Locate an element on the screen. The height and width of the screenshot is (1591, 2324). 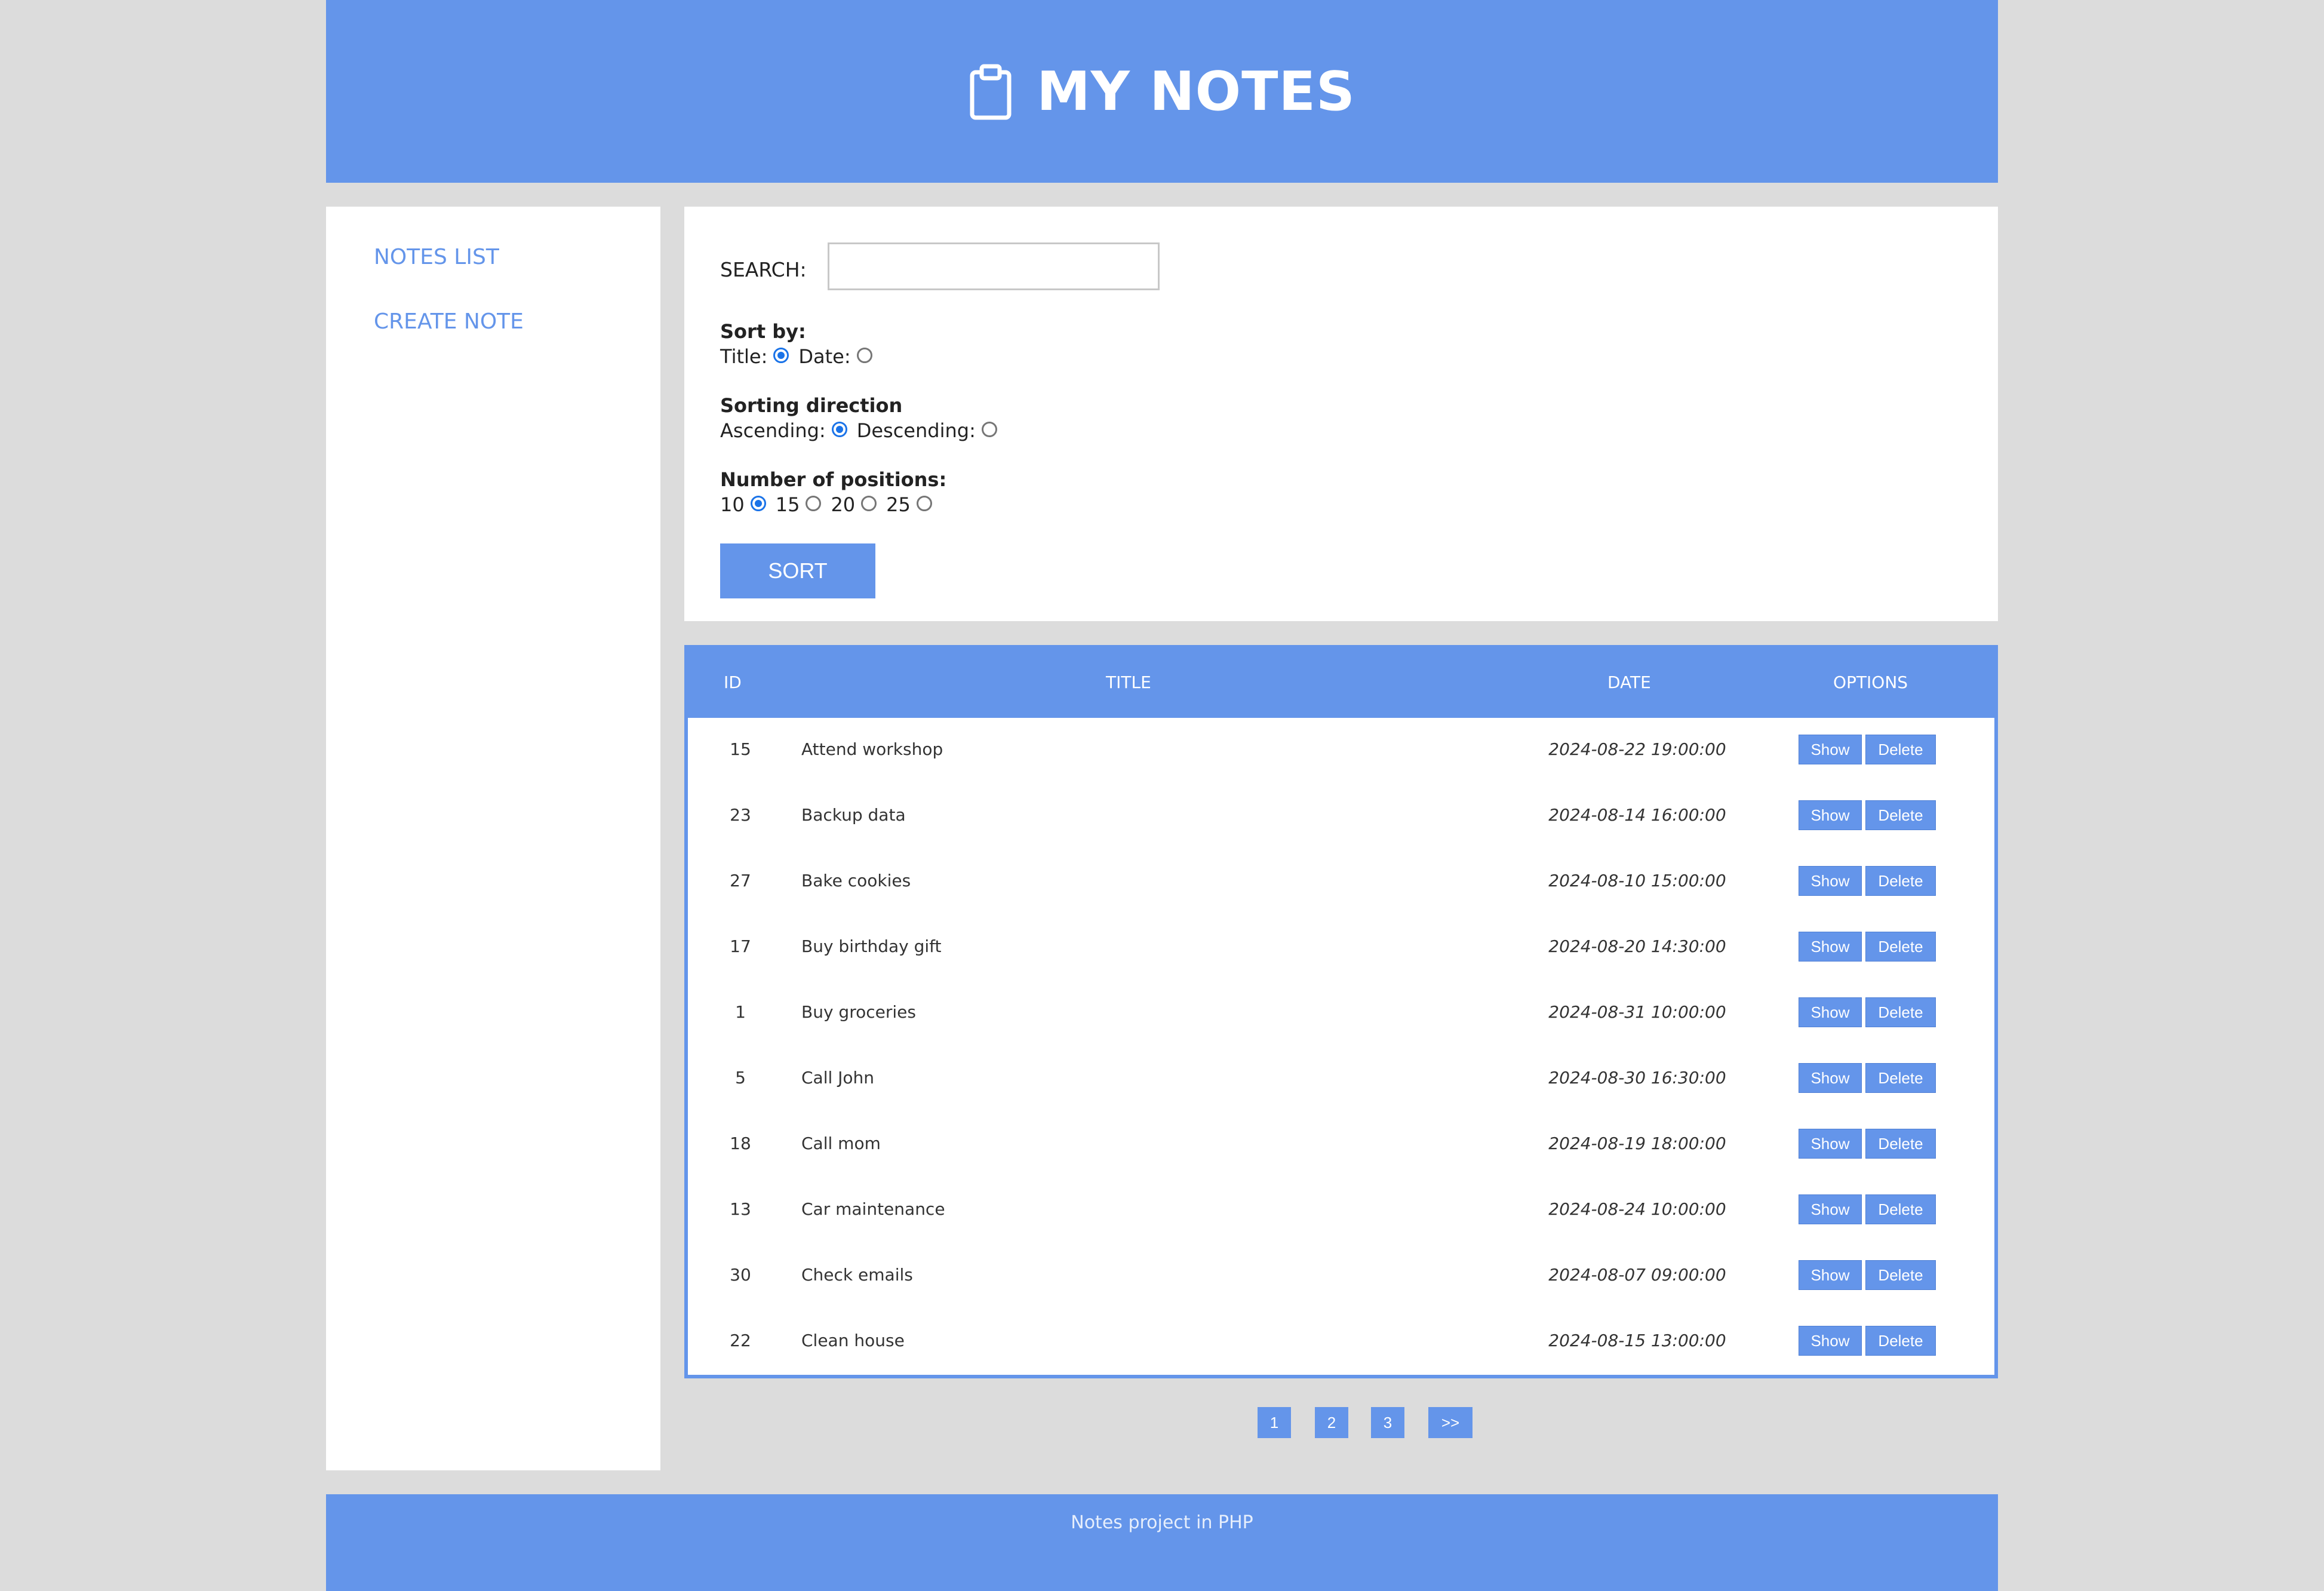
search-input is located at coordinates (994, 266).